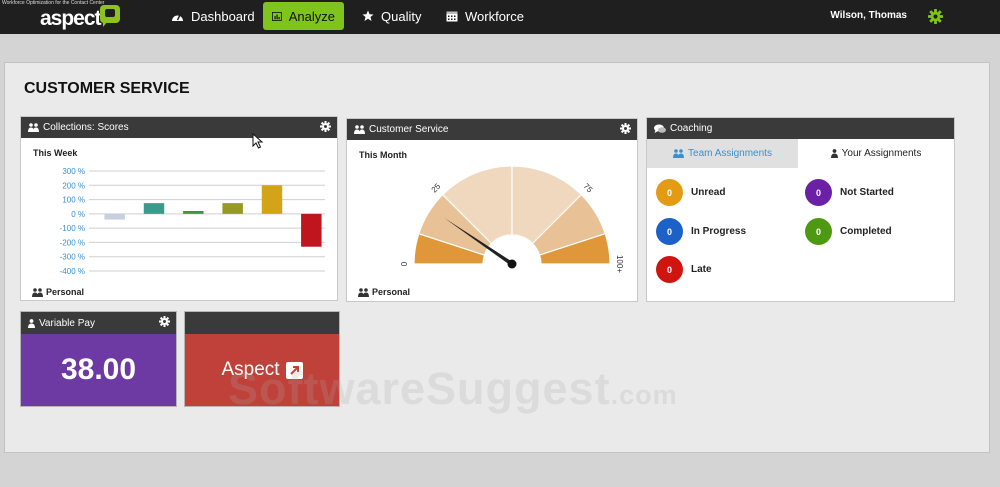 The image size is (1000, 487). I want to click on watermark-text: SoftwareSuggest, so click(419, 388).